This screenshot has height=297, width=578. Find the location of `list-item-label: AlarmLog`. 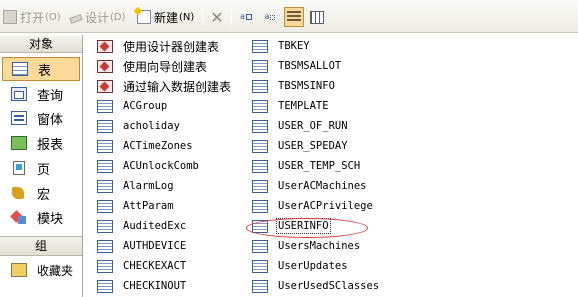

list-item-label: AlarmLog is located at coordinates (148, 186).